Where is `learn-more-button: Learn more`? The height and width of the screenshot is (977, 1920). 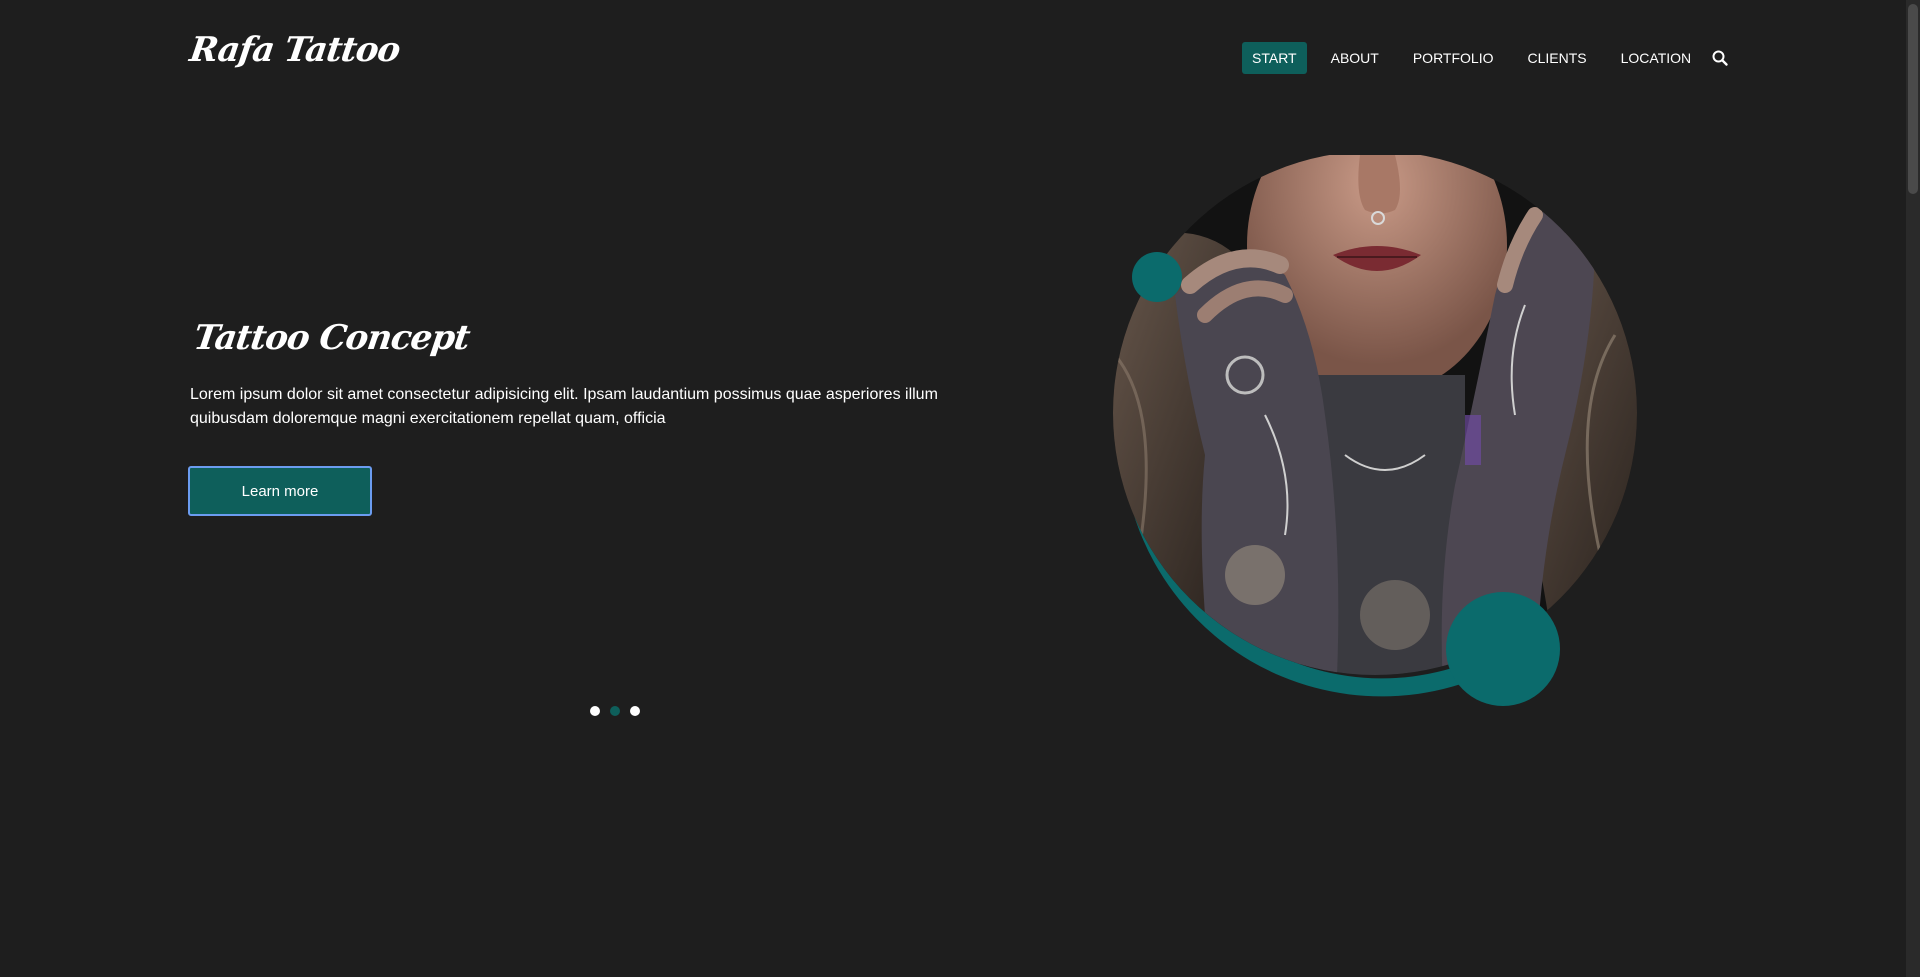
learn-more-button: Learn more is located at coordinates (280, 491).